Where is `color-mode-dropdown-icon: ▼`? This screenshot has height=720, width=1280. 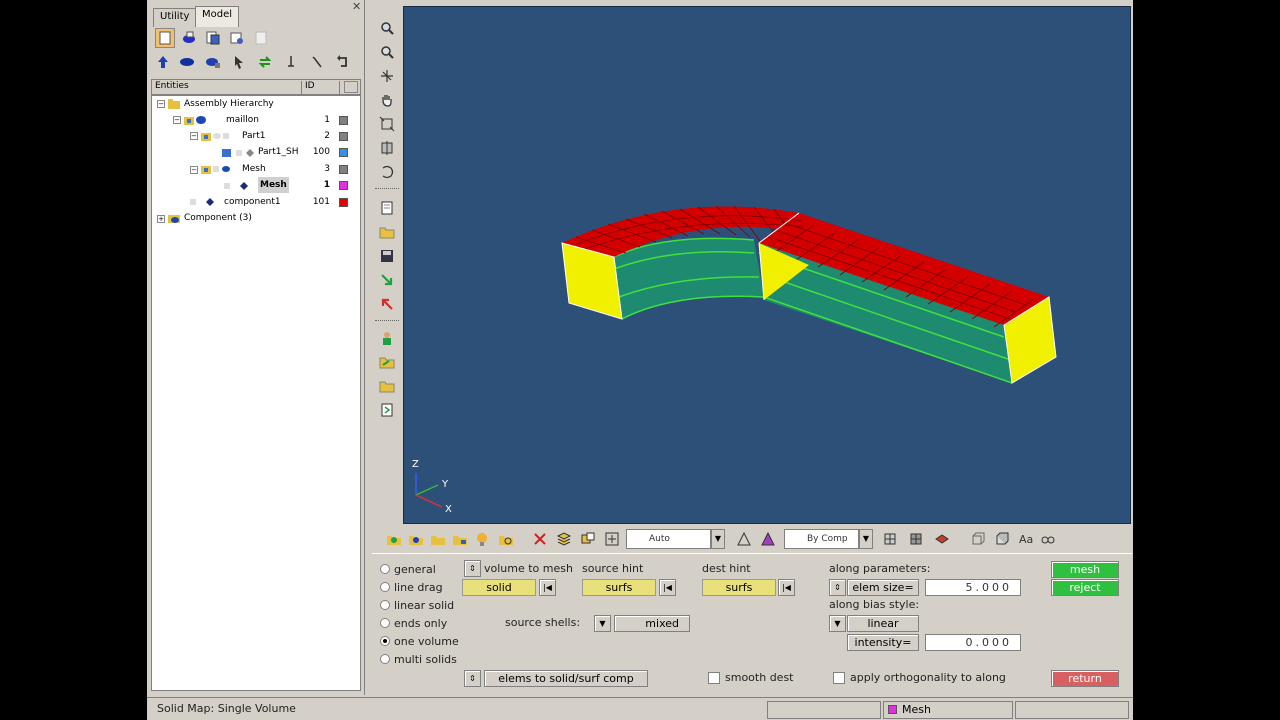
color-mode-dropdown-icon: ▼ is located at coordinates (866, 539).